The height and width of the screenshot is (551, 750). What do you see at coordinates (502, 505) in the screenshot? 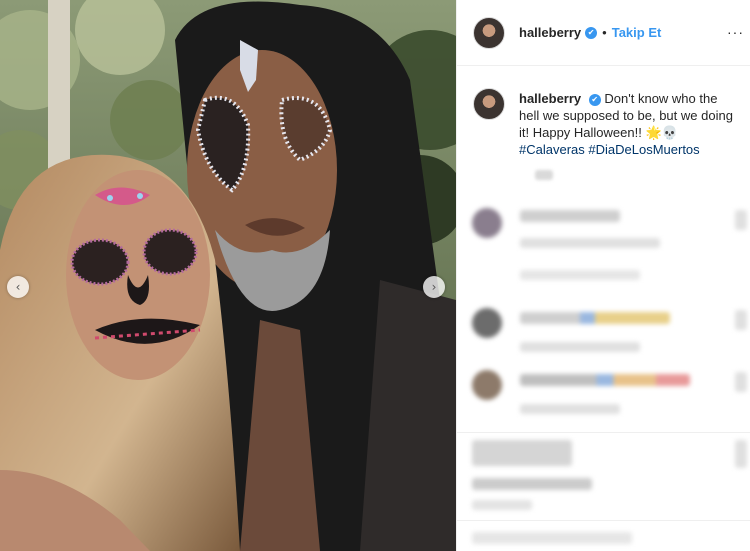
I see `date-blurred` at bounding box center [502, 505].